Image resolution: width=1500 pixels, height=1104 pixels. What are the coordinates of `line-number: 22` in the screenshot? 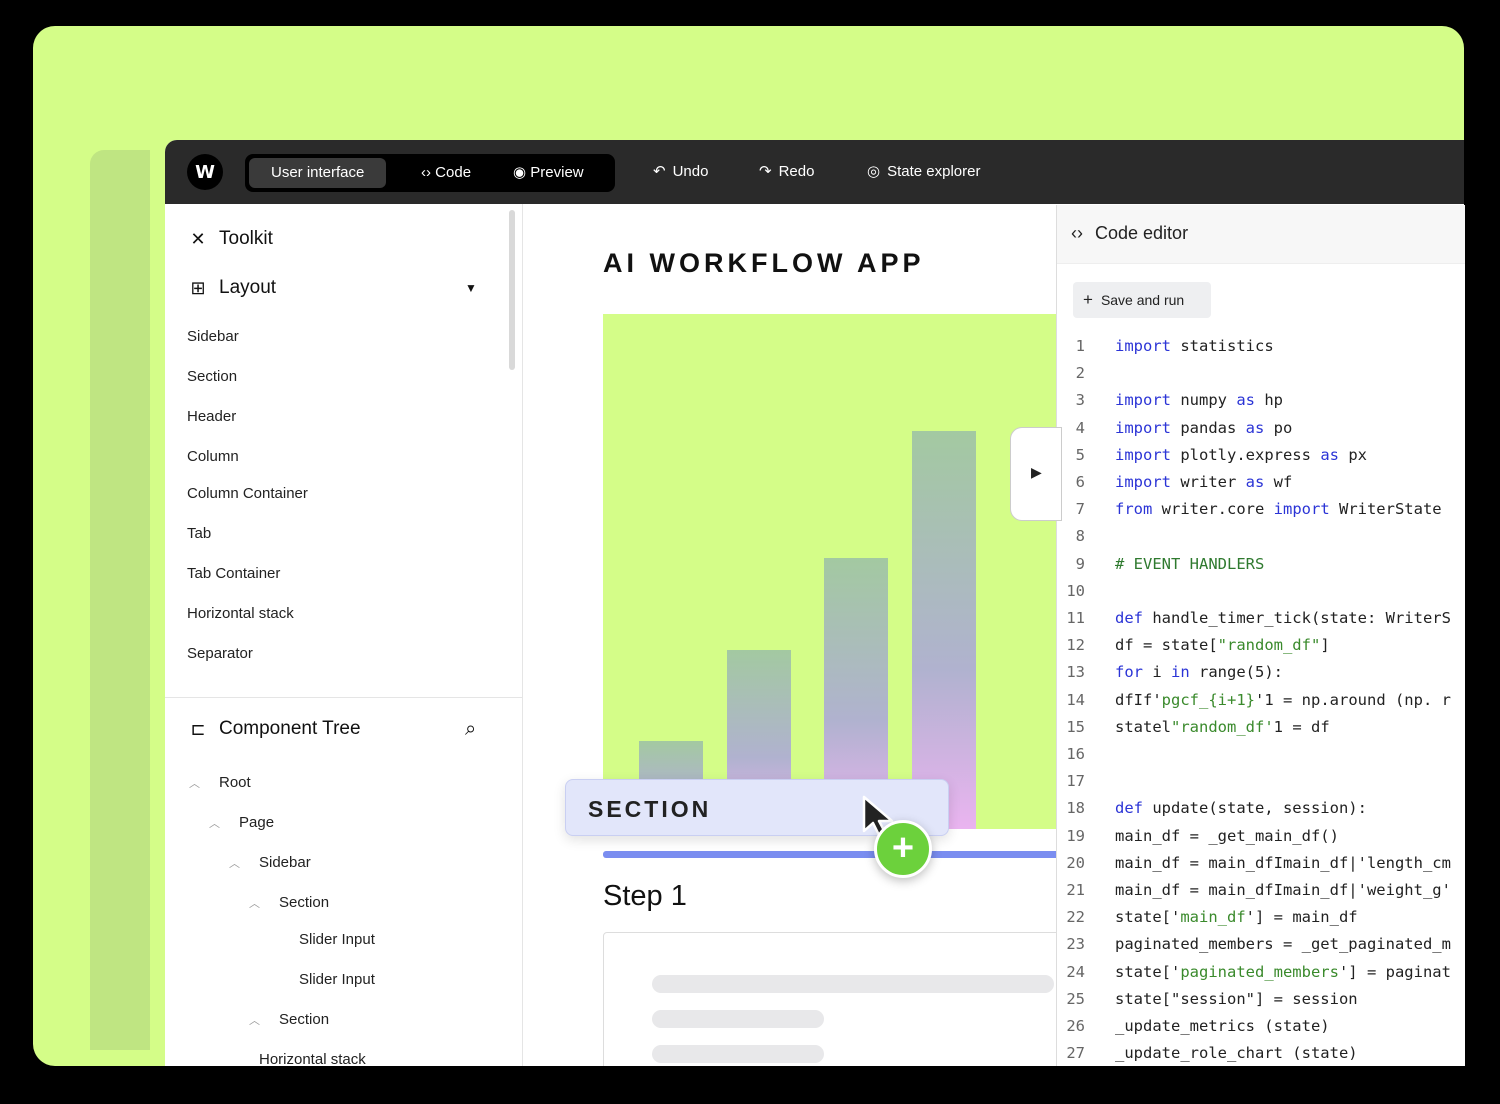 It's located at (1075, 917).